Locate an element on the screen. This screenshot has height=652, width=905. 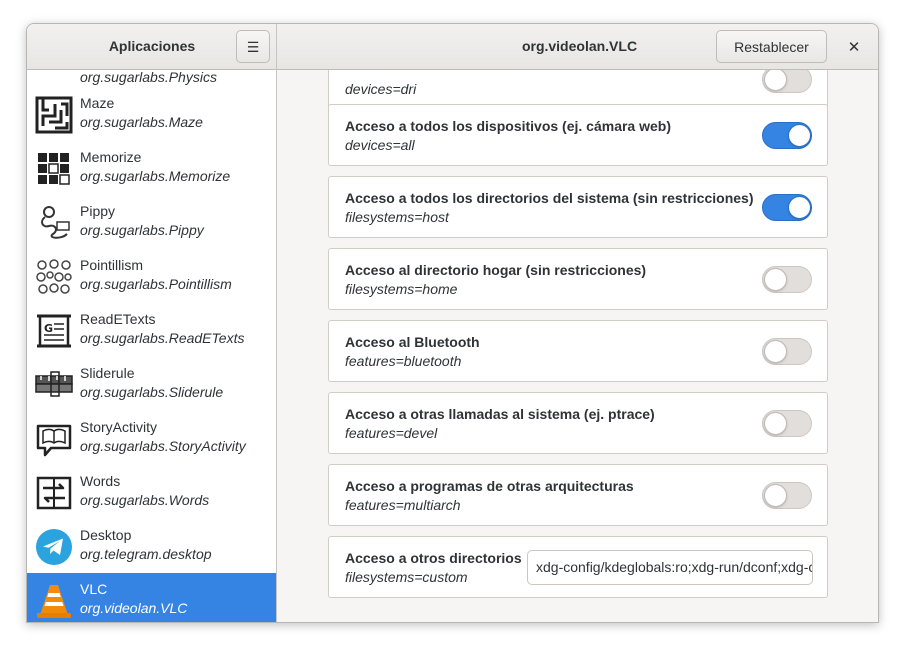
app-row-memorize: Memorize org.sugarlabs.Memorize is located at coordinates (151, 168).